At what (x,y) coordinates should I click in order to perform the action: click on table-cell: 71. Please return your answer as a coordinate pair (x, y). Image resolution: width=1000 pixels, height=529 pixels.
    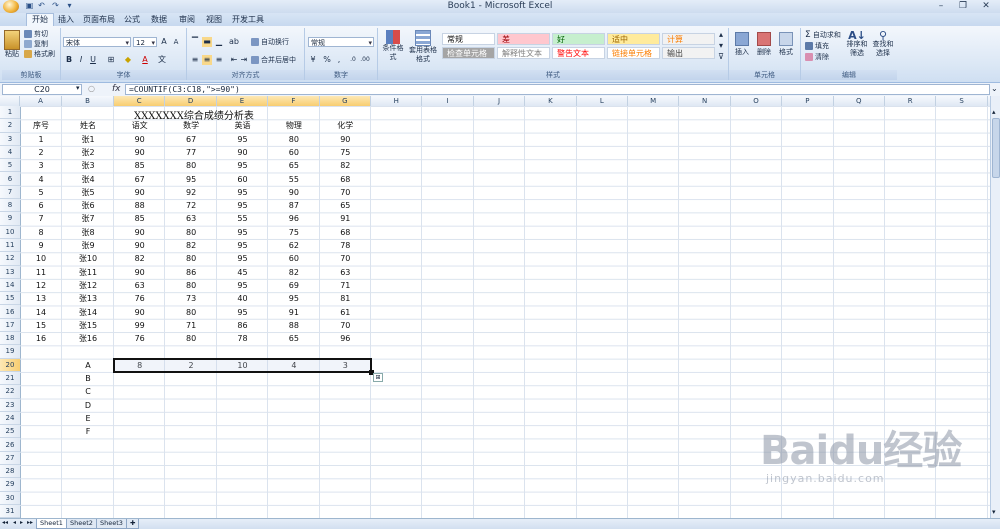
    Looking at the image, I should click on (190, 325).